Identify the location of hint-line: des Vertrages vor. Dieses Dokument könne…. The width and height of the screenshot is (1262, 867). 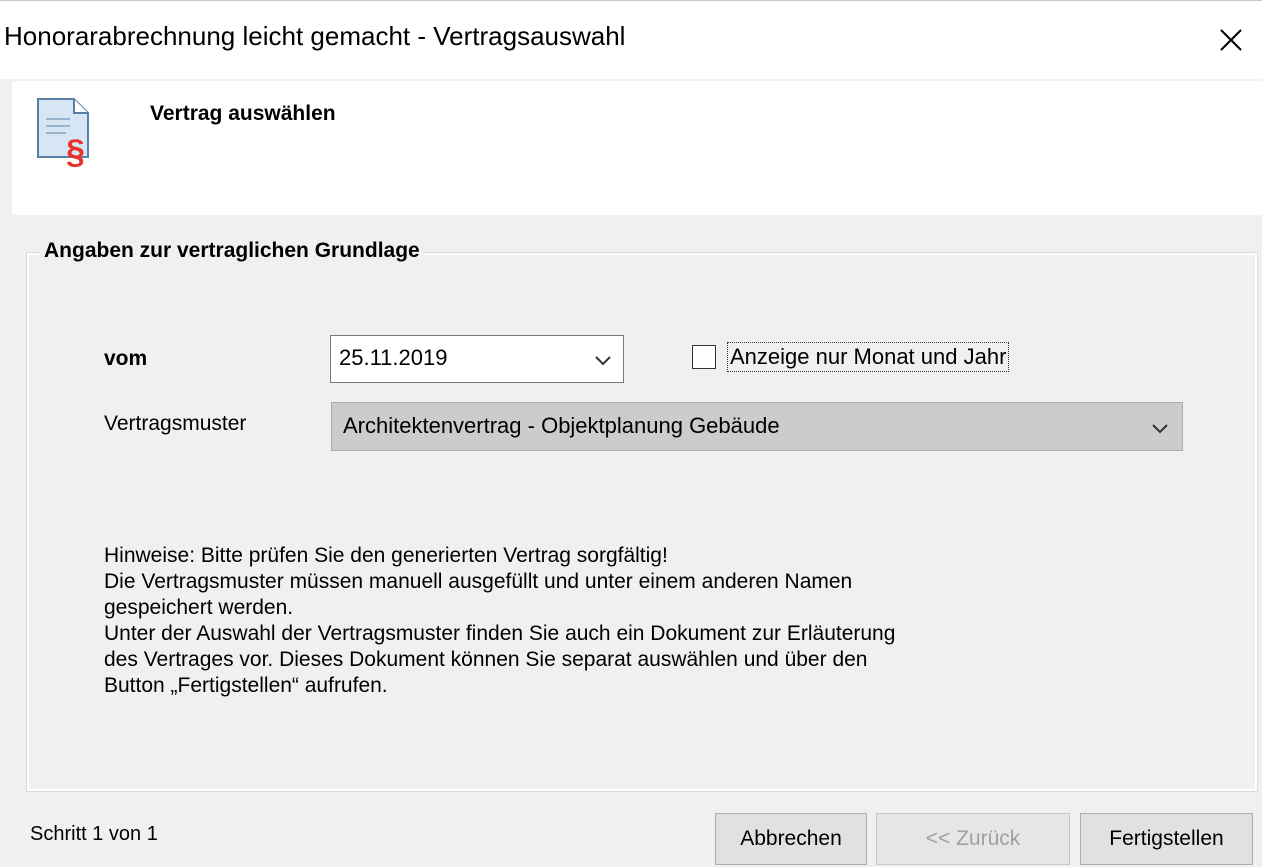
(486, 659).